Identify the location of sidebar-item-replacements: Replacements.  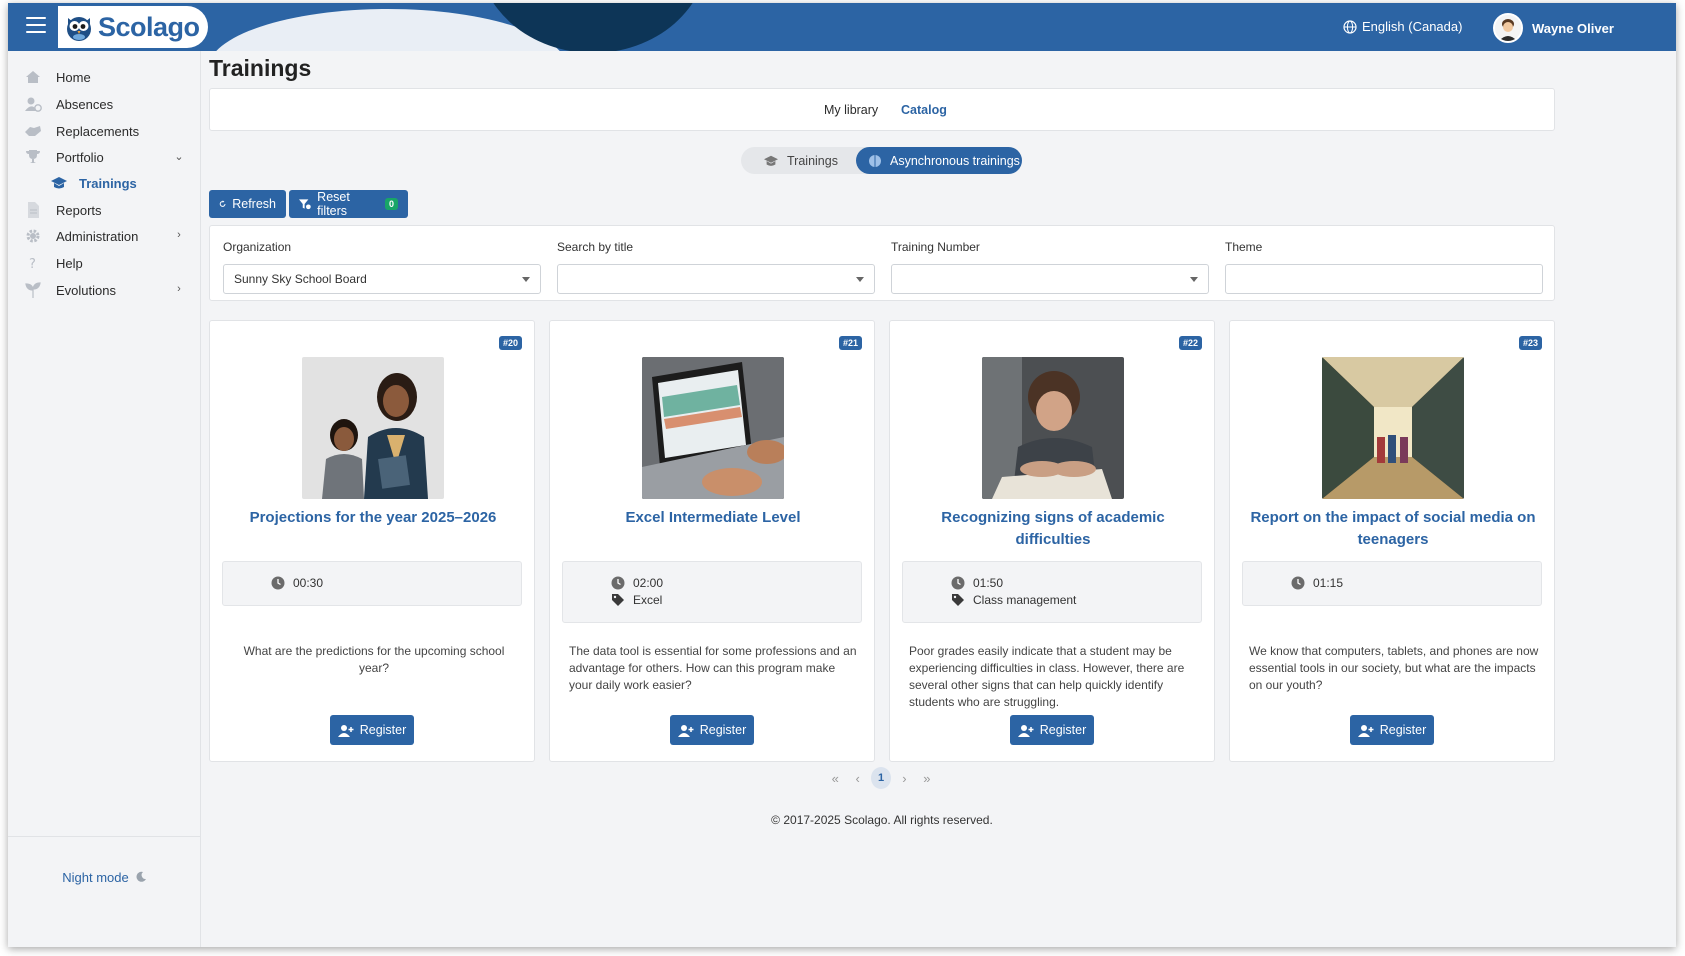
(104, 131).